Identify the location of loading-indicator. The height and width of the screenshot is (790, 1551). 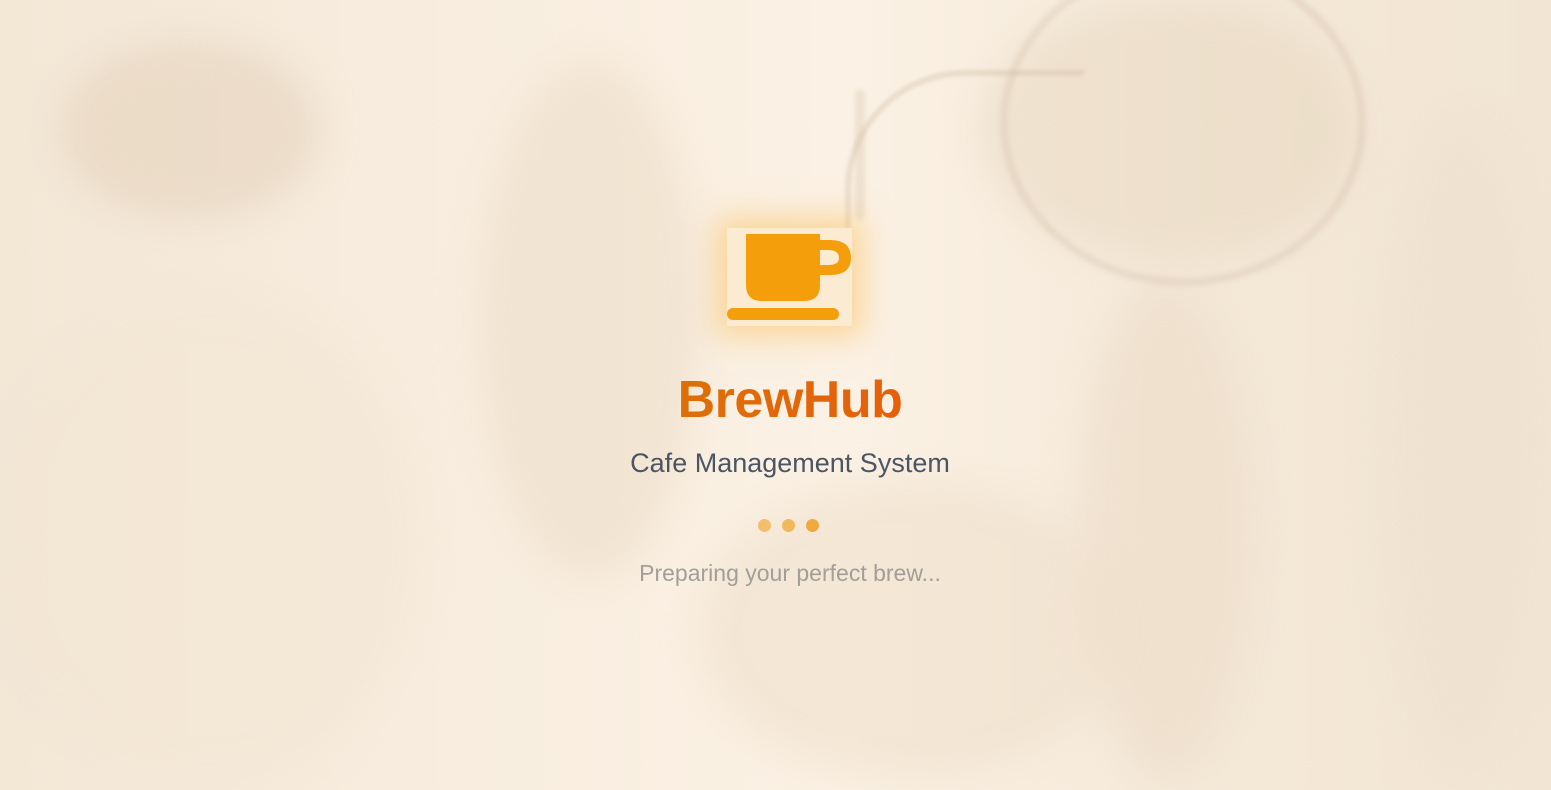
(789, 526).